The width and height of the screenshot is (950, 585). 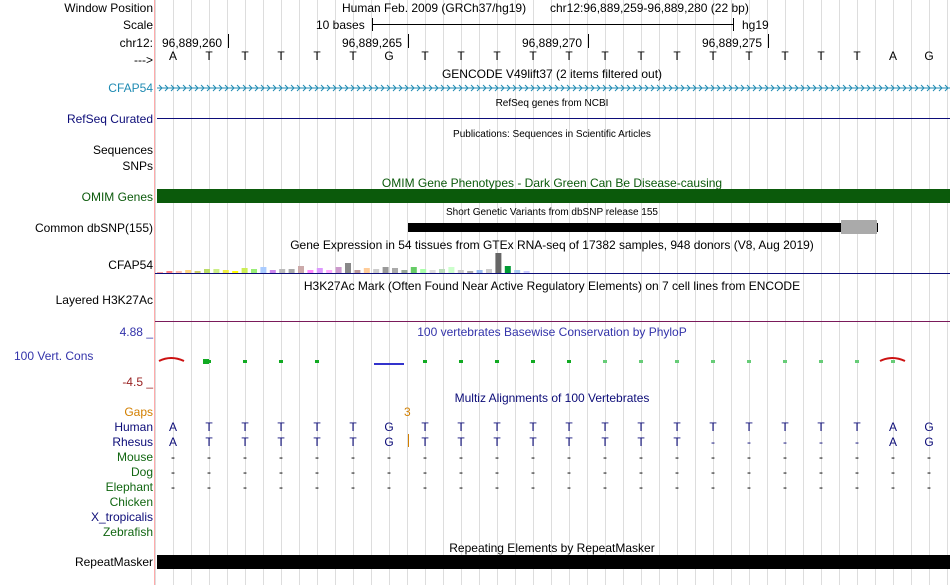 I want to click on publications-track-label: Sequences, so click(x=123, y=150).